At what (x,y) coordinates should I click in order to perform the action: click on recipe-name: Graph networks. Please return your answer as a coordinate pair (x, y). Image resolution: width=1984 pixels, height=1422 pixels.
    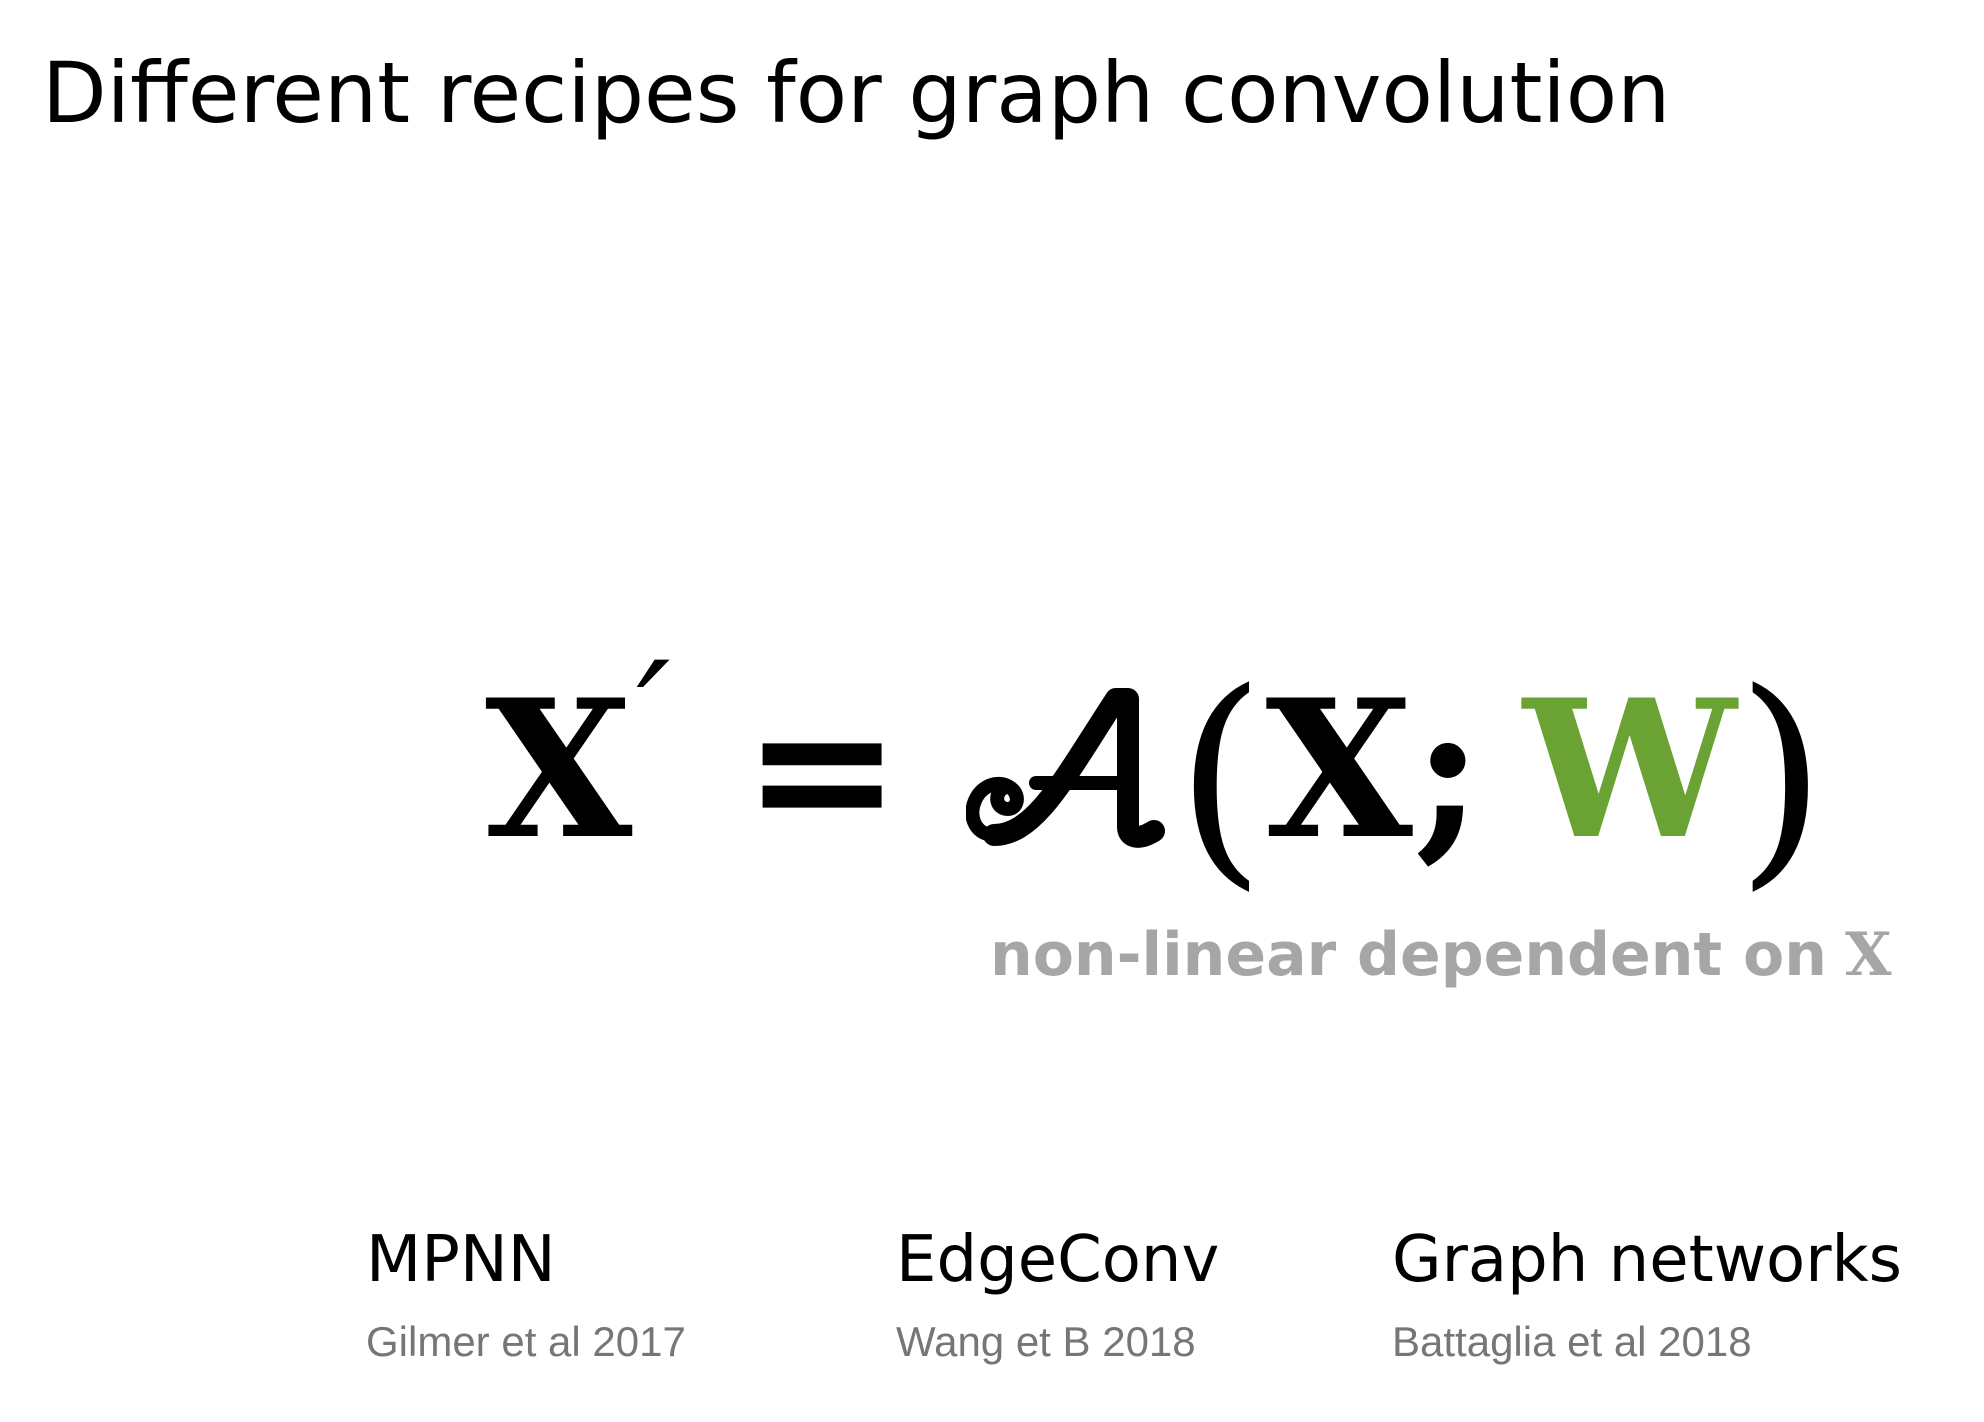
    Looking at the image, I should click on (1647, 1260).